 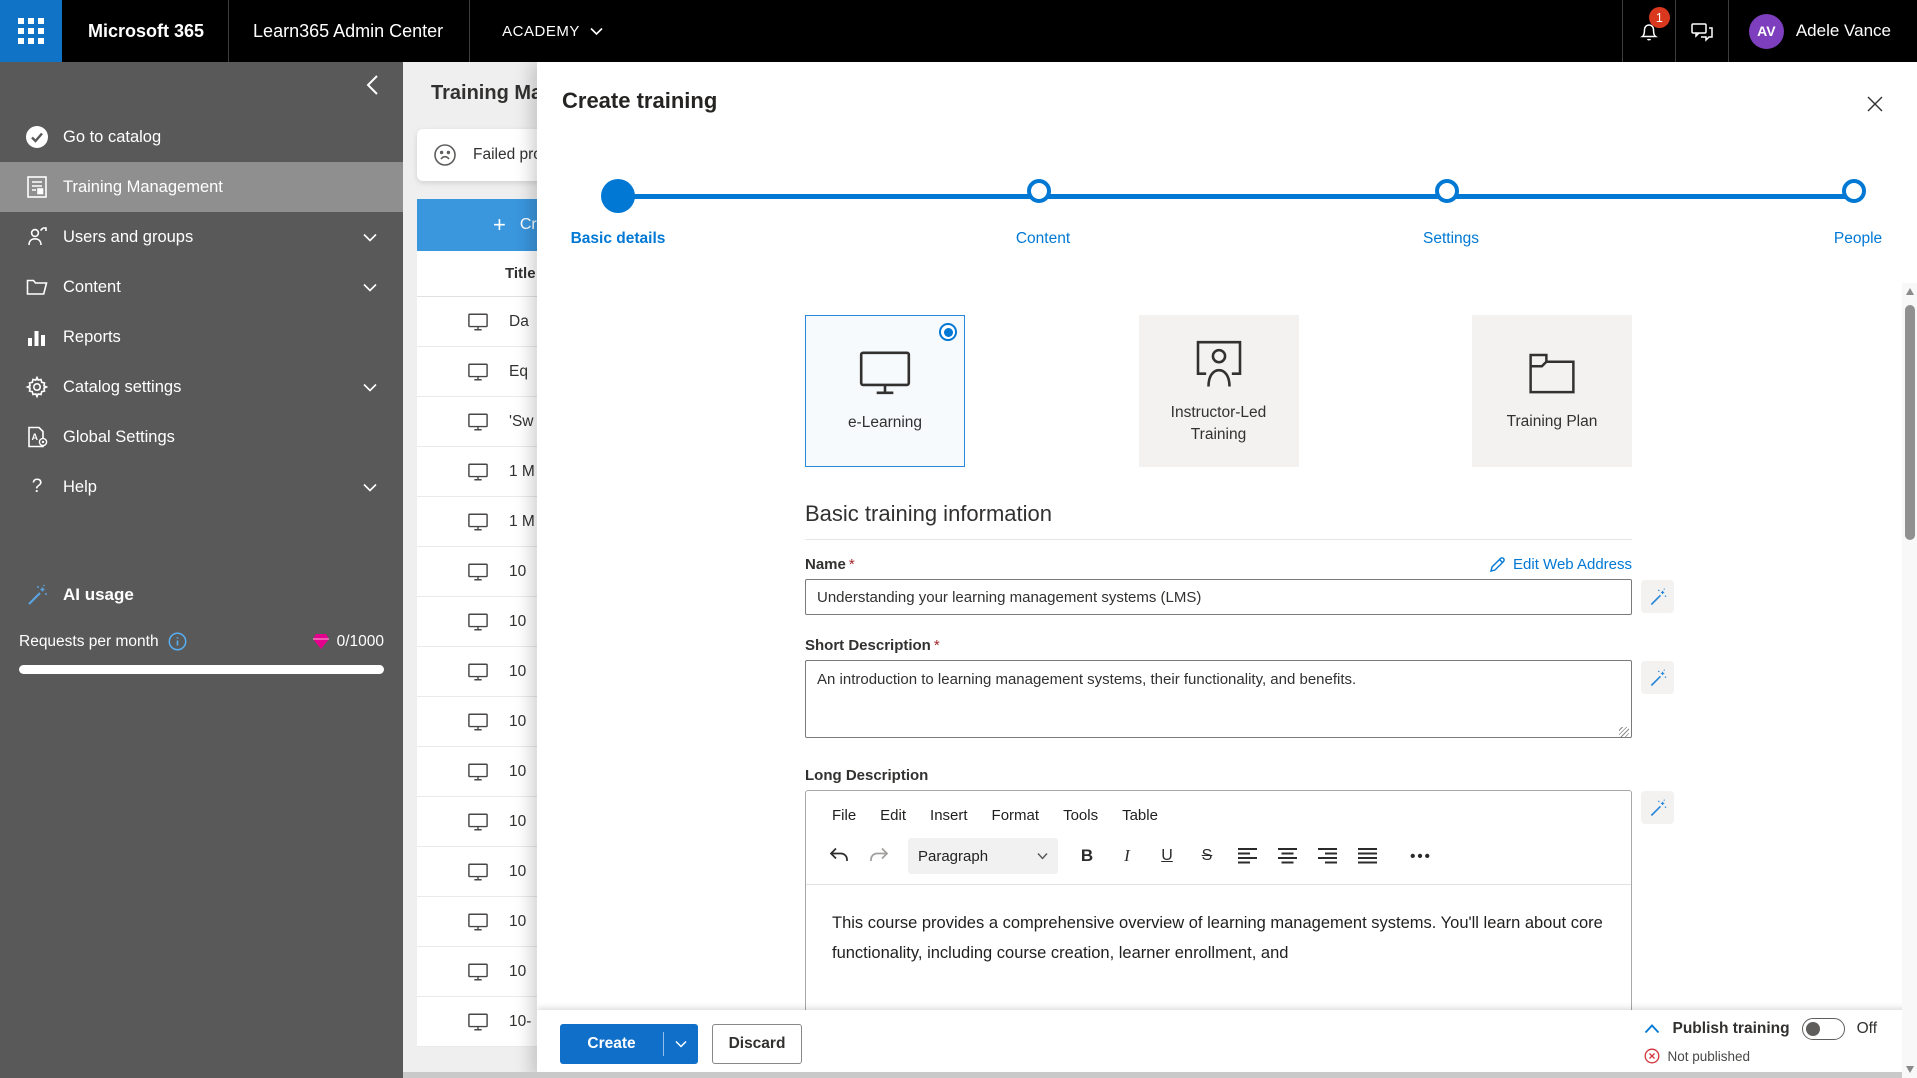 I want to click on step-settings-dot, so click(x=1447, y=191).